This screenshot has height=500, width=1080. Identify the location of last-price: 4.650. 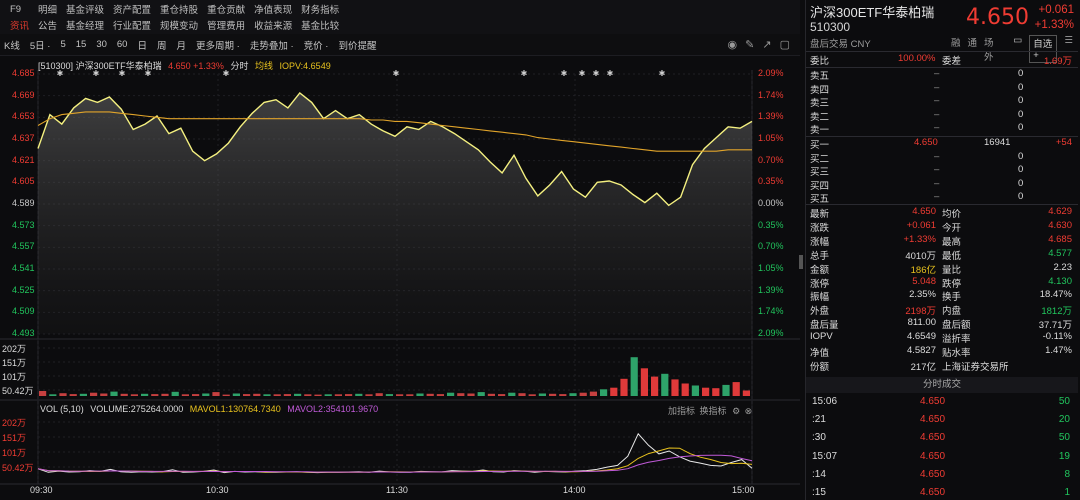
(997, 17).